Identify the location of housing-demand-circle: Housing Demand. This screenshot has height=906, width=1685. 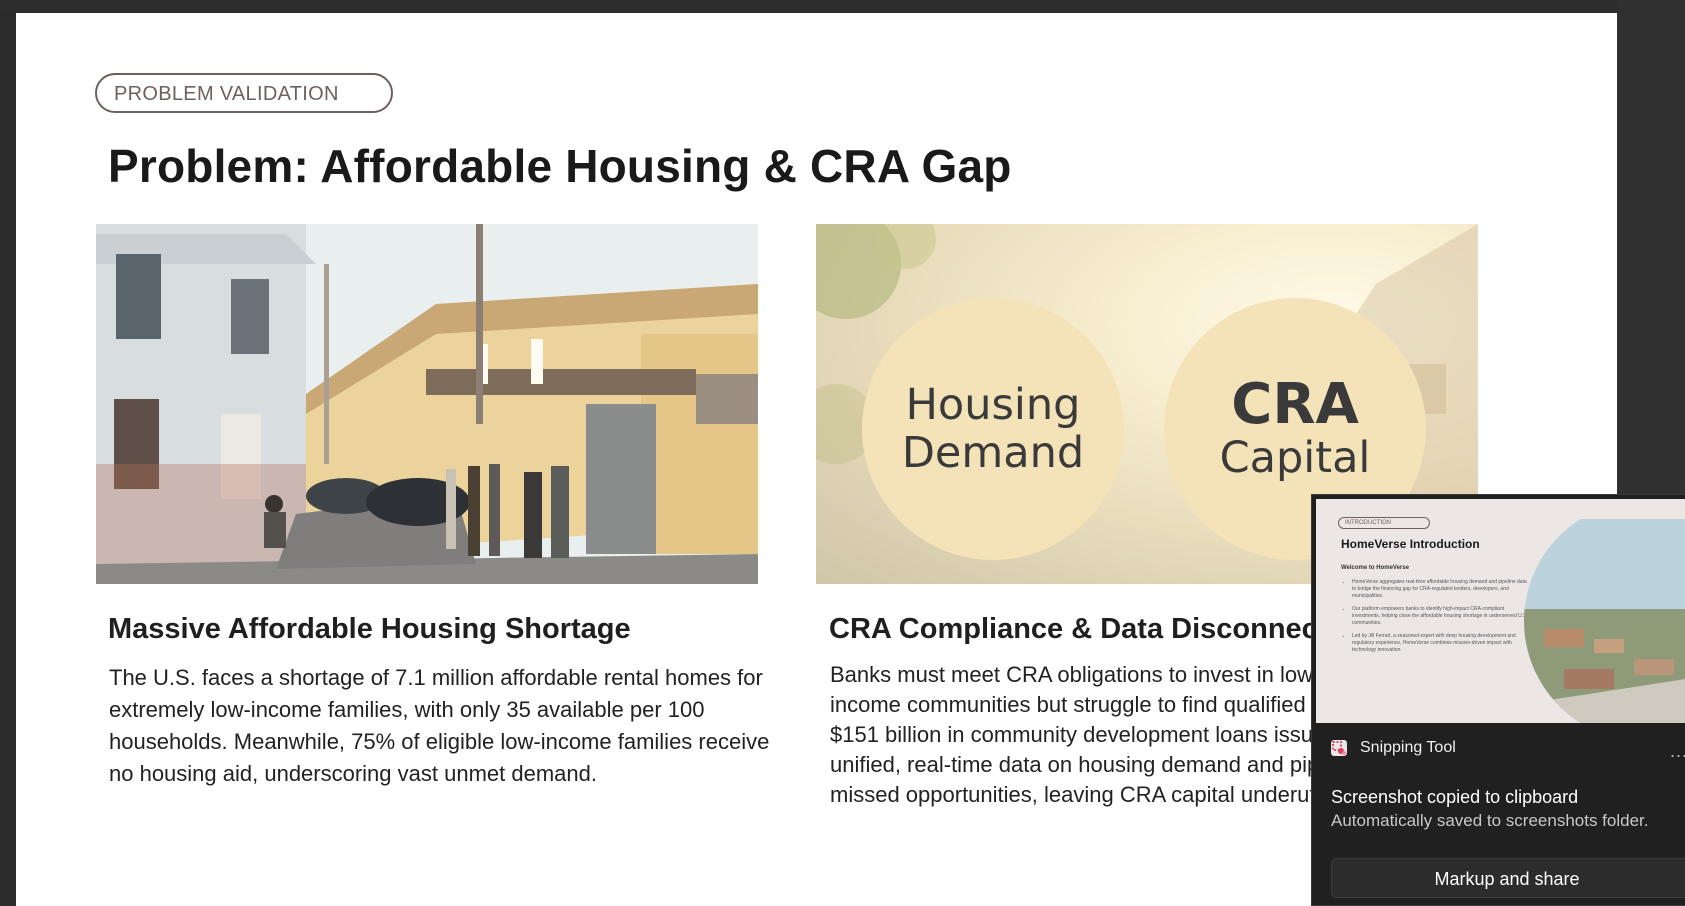
(993, 429).